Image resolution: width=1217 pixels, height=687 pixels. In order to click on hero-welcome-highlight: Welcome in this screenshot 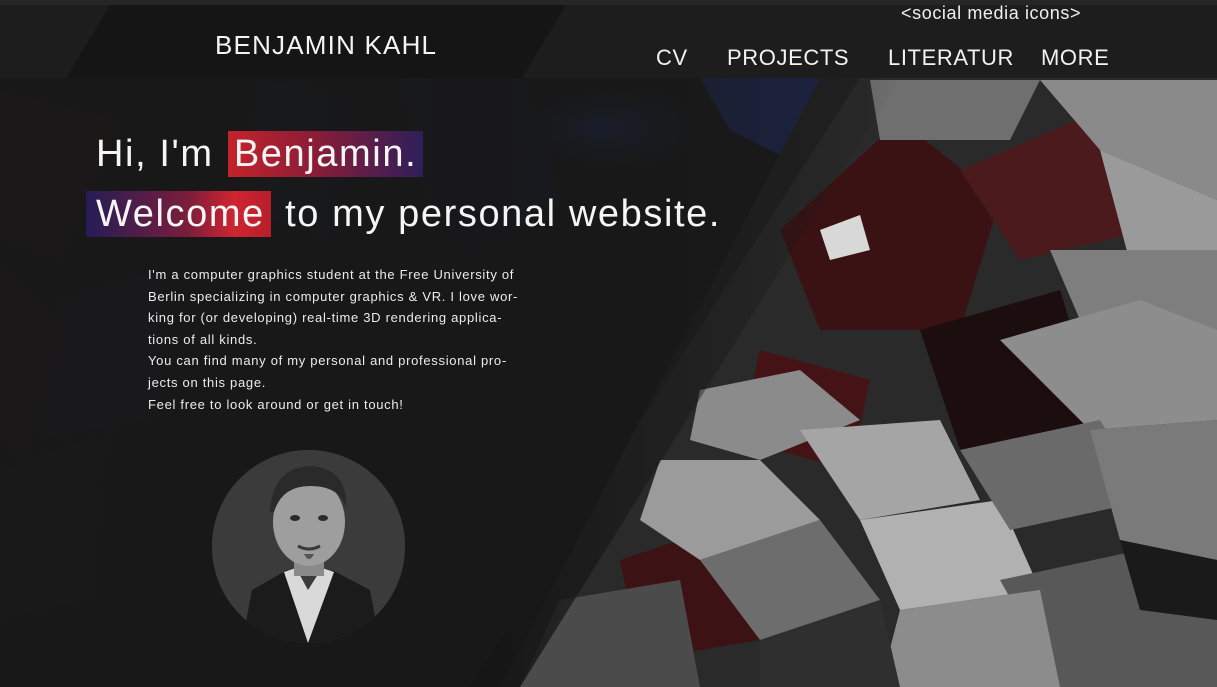, I will do `click(178, 214)`.